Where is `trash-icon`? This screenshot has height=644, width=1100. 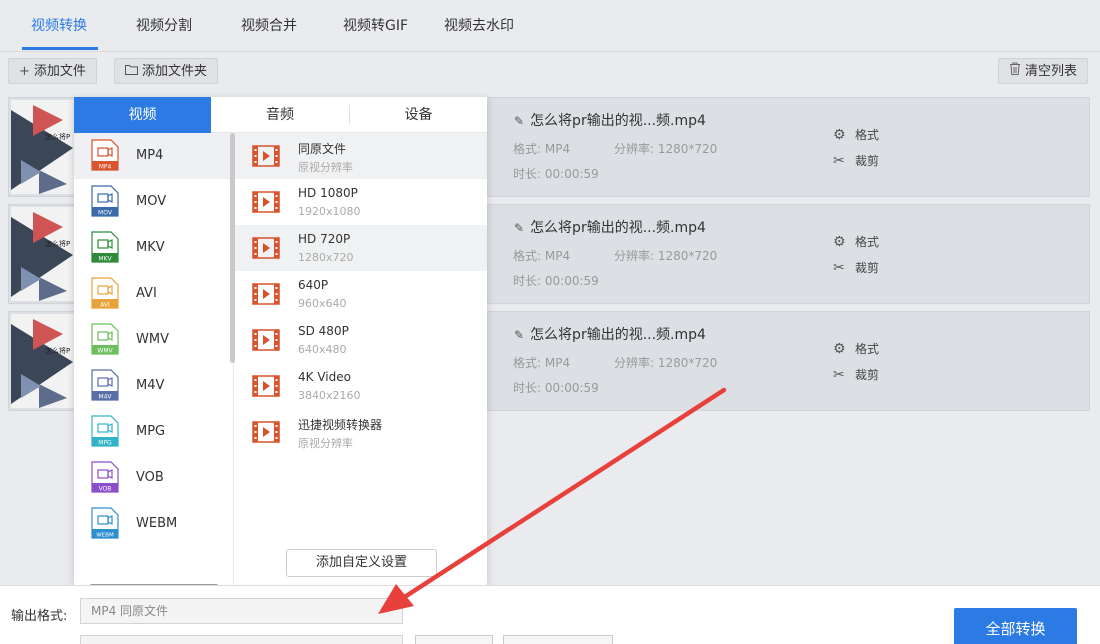
trash-icon is located at coordinates (1015, 72).